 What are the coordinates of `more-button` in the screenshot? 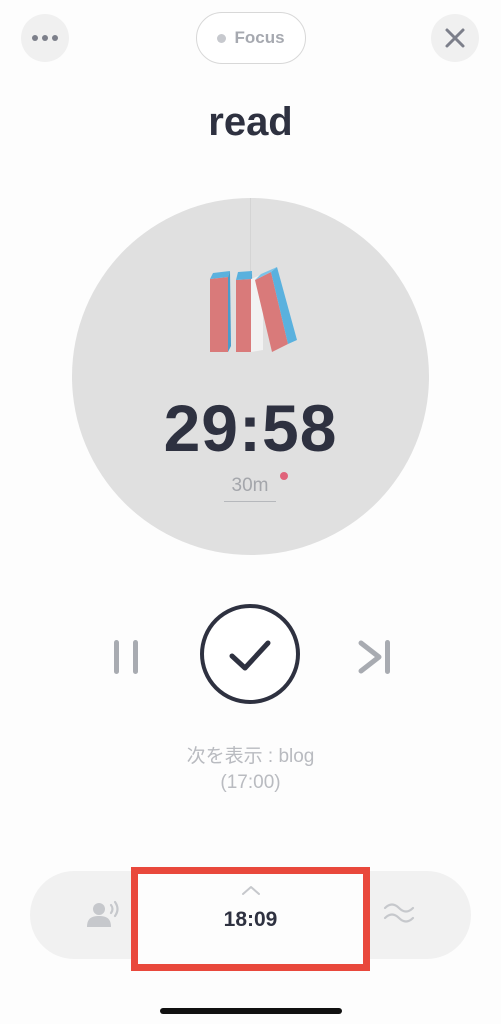 It's located at (45, 38).